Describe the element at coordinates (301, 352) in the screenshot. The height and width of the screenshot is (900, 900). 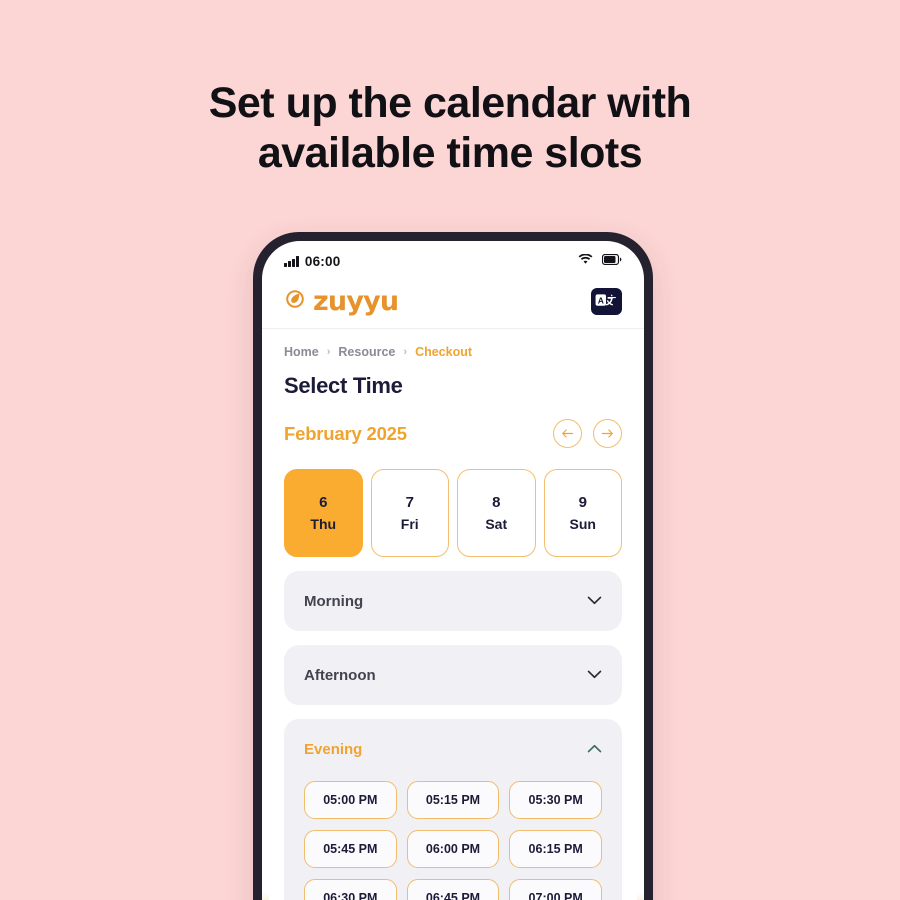
I see `breadcrumb-item-home: Home` at that location.